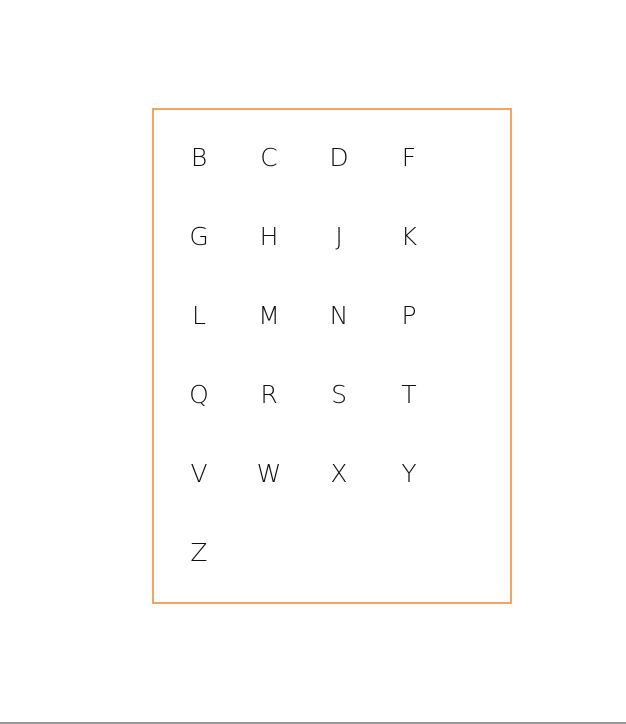 The height and width of the screenshot is (724, 626). What do you see at coordinates (199, 473) in the screenshot?
I see `letter-key-v: V` at bounding box center [199, 473].